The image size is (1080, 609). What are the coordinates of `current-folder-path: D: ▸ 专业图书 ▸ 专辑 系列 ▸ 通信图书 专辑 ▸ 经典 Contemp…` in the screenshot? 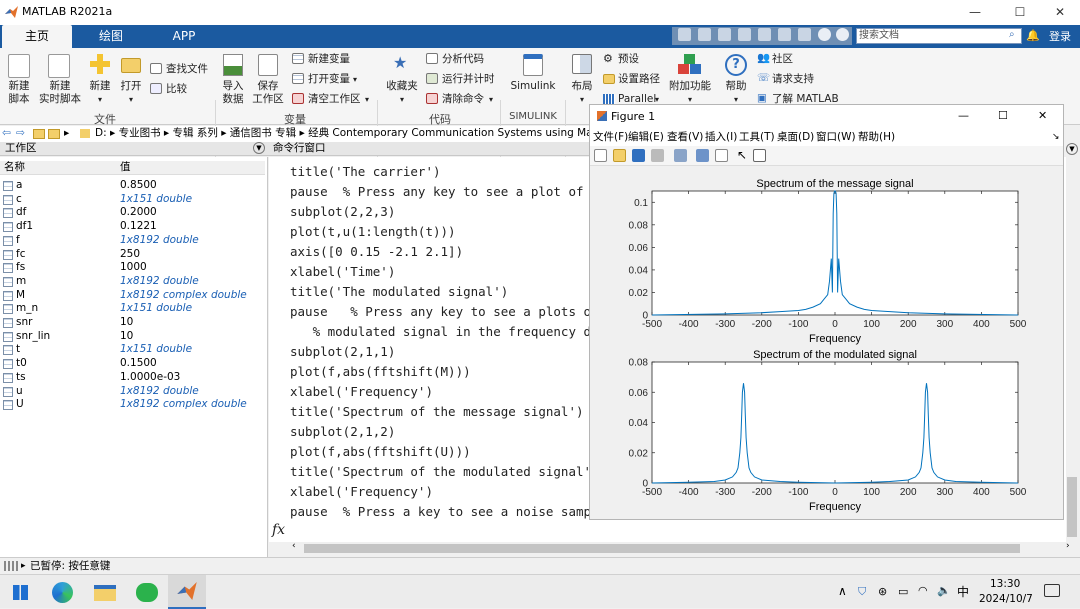 It's located at (342, 133).